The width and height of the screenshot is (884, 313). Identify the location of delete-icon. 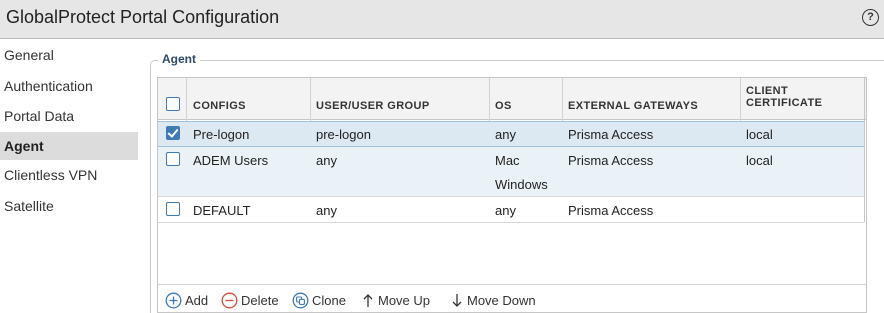
(229, 300).